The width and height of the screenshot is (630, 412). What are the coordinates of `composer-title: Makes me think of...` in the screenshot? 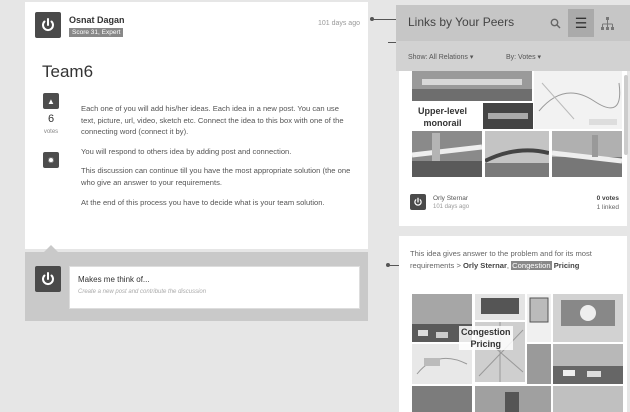 It's located at (114, 279).